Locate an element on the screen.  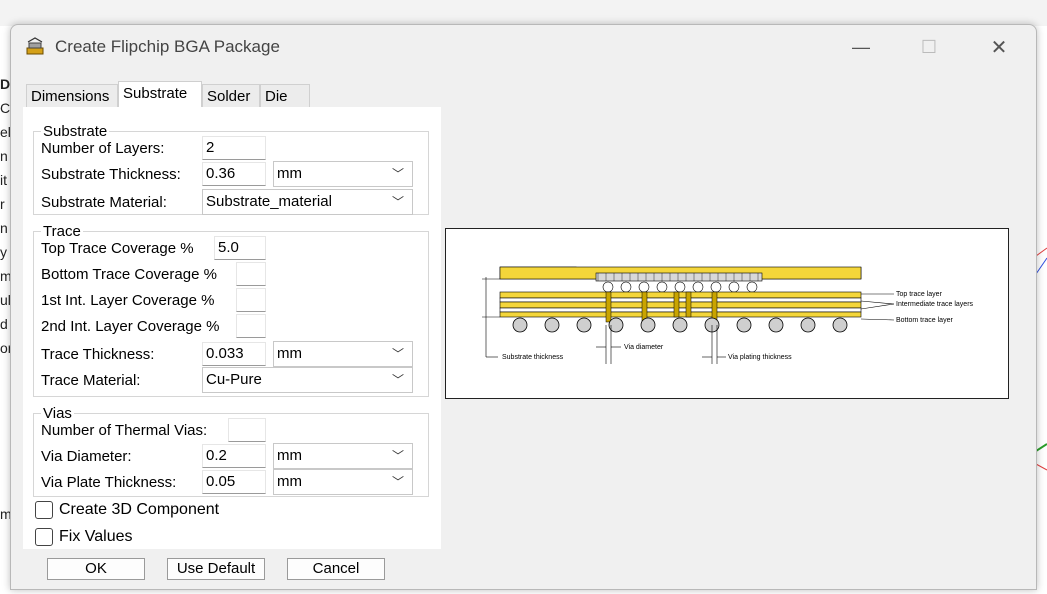
trace-thickness-unit-select: mm ﹀ is located at coordinates (343, 354).